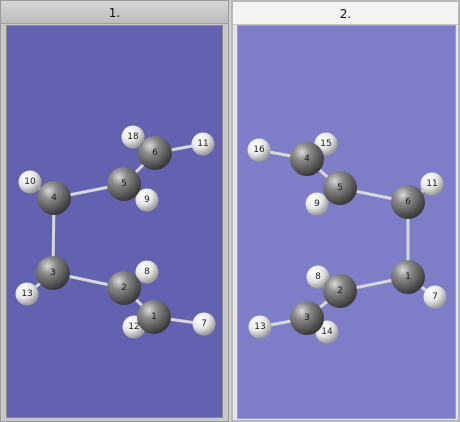 Image resolution: width=460 pixels, height=422 pixels. What do you see at coordinates (325, 144) in the screenshot?
I see `atom-label: 15` at bounding box center [325, 144].